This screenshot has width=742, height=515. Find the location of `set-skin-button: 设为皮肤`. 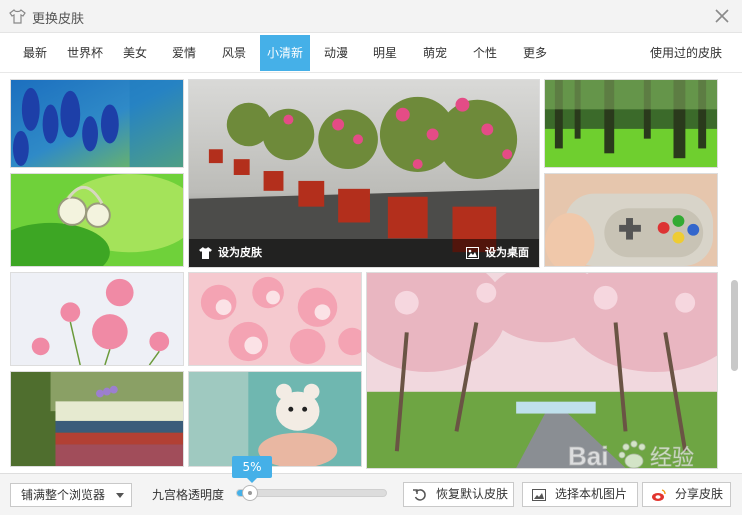

set-skin-button: 设为皮肤 is located at coordinates (230, 253).